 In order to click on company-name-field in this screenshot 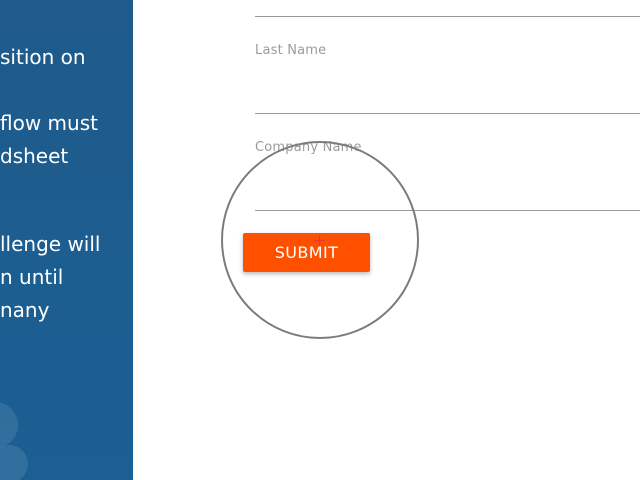, I will do `click(447, 210)`.